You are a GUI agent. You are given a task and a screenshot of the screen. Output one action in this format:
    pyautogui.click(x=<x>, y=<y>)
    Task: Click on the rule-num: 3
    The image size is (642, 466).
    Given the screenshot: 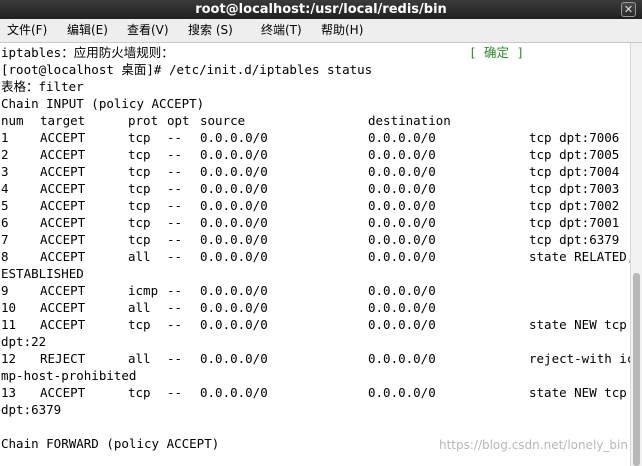 What is the action you would take?
    pyautogui.click(x=5, y=171)
    